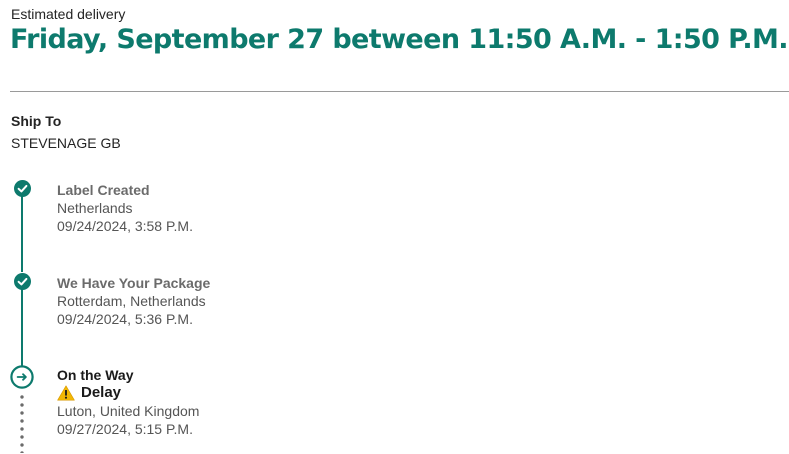 This screenshot has width=789, height=454. What do you see at coordinates (22, 377) in the screenshot?
I see `arrow-right-circle-icon` at bounding box center [22, 377].